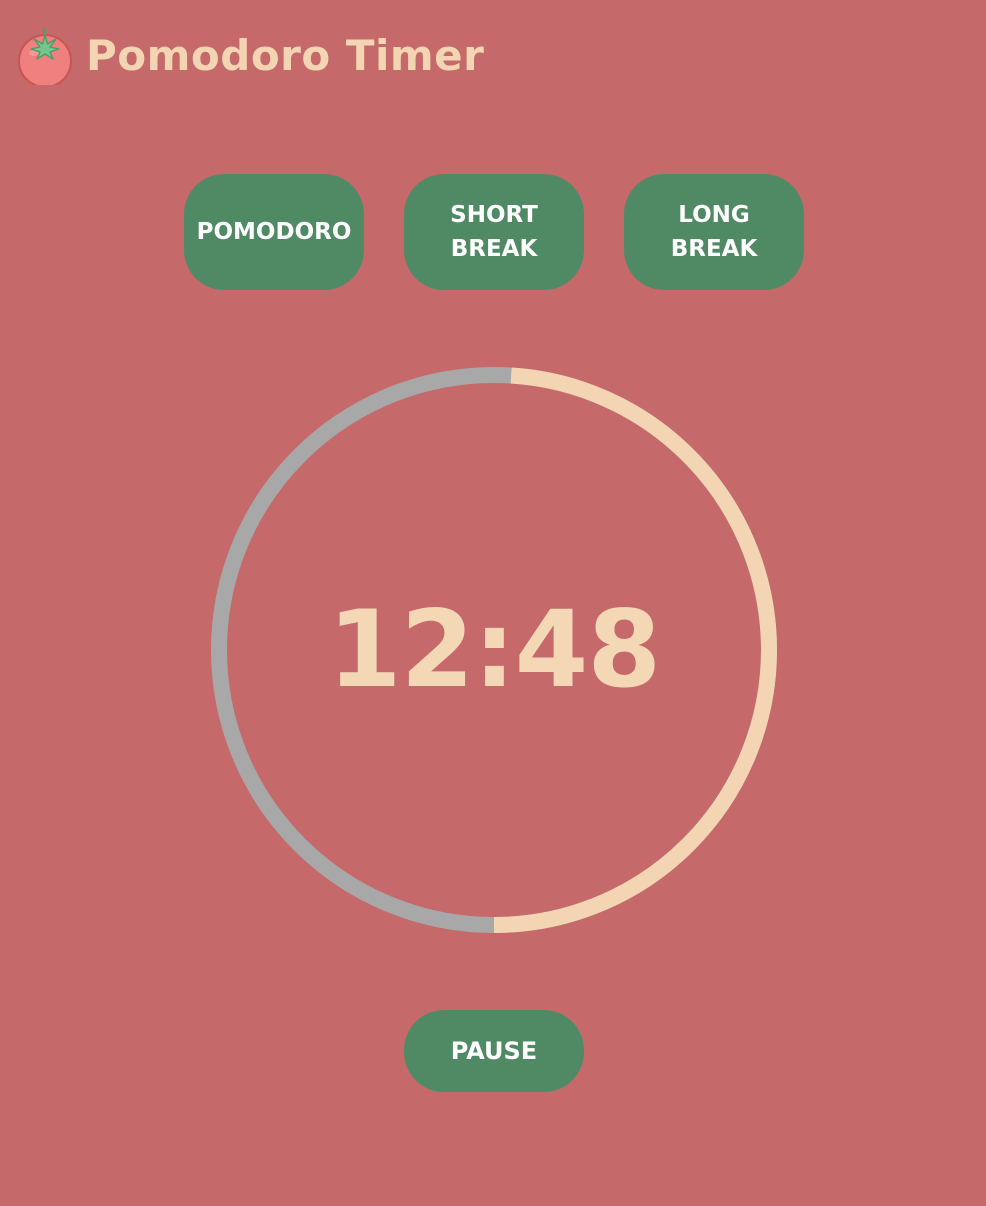 The width and height of the screenshot is (986, 1206). What do you see at coordinates (285, 55) in the screenshot?
I see `app-title: Pomodoro Timer` at bounding box center [285, 55].